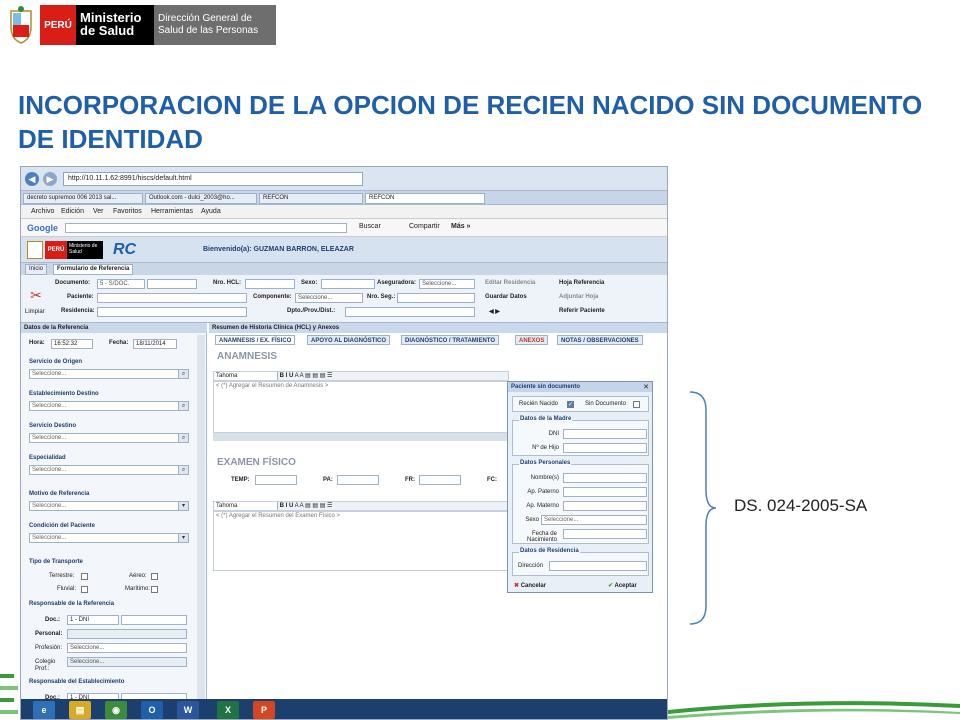 The height and width of the screenshot is (720, 960). I want to click on powerpoint-icon: P, so click(264, 710).